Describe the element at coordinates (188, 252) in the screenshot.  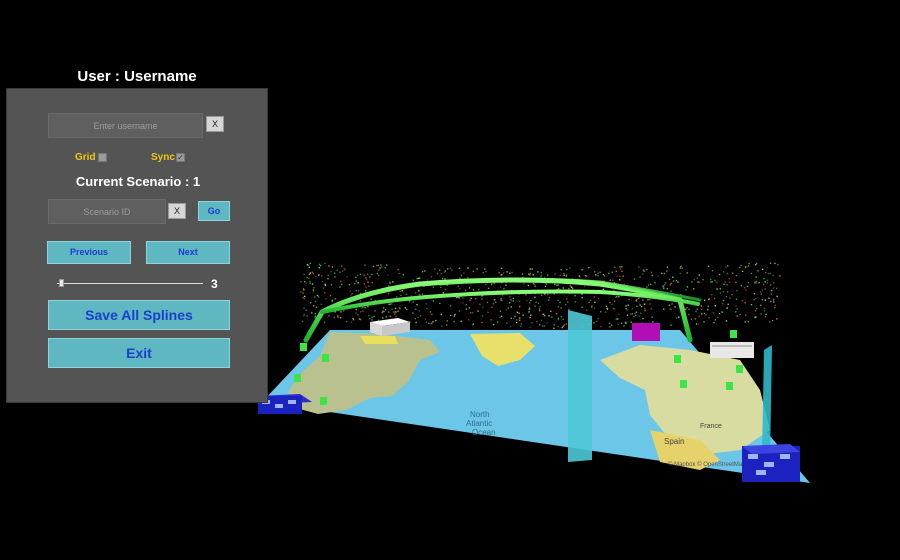
I see `next-button: Next` at that location.